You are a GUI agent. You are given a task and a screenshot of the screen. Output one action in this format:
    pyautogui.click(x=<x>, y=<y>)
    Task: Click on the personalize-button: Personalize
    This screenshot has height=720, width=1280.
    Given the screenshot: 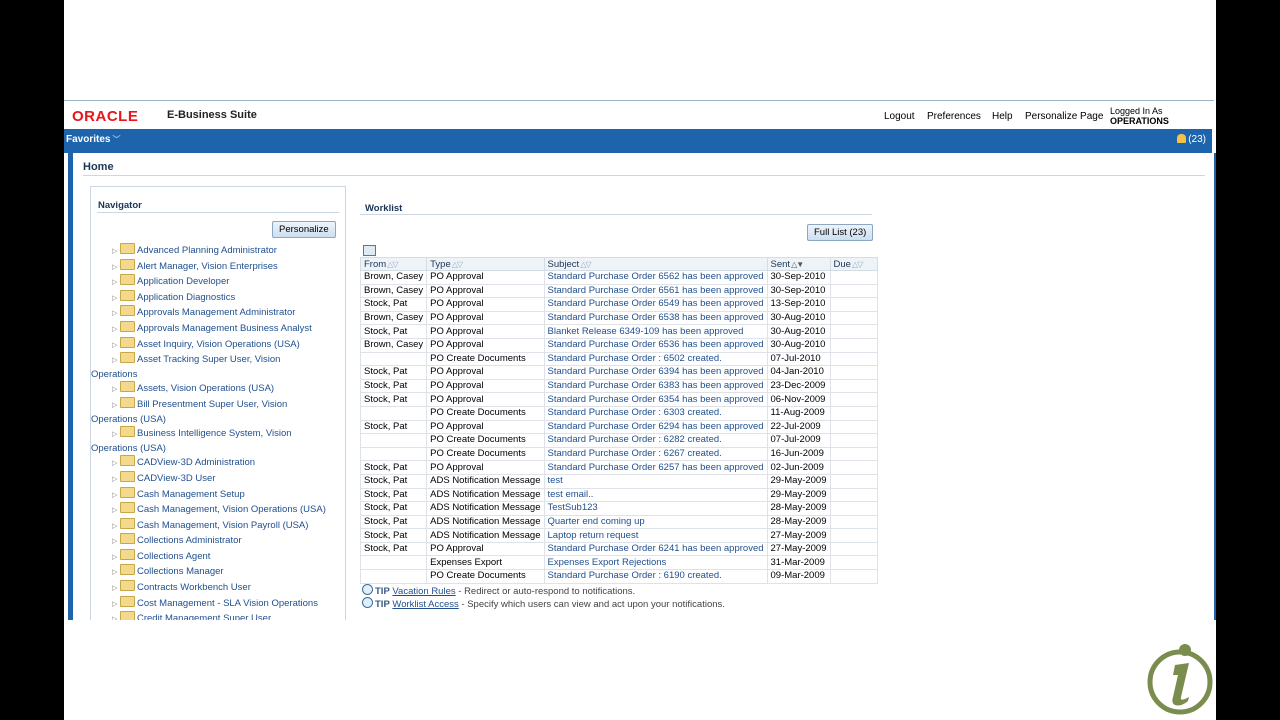 What is the action you would take?
    pyautogui.click(x=304, y=229)
    